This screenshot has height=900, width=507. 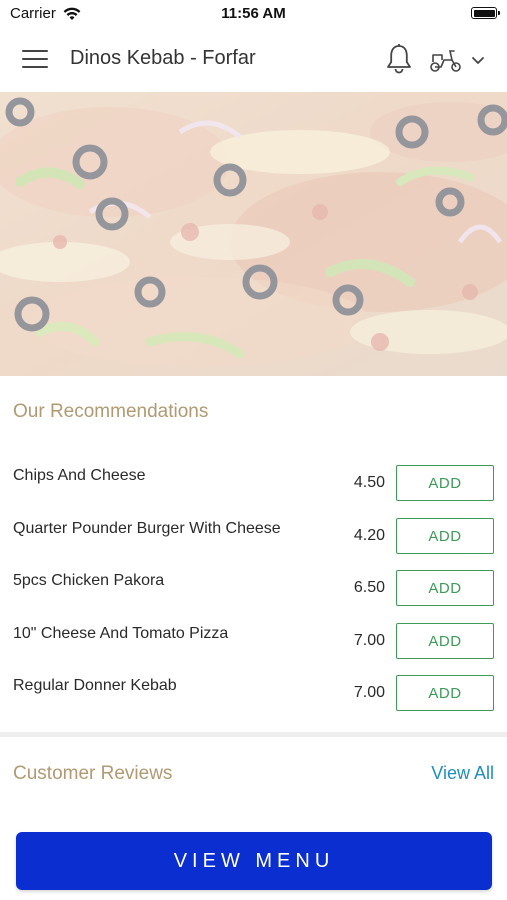 What do you see at coordinates (93, 773) in the screenshot?
I see `reviews-title: Customer Reviews` at bounding box center [93, 773].